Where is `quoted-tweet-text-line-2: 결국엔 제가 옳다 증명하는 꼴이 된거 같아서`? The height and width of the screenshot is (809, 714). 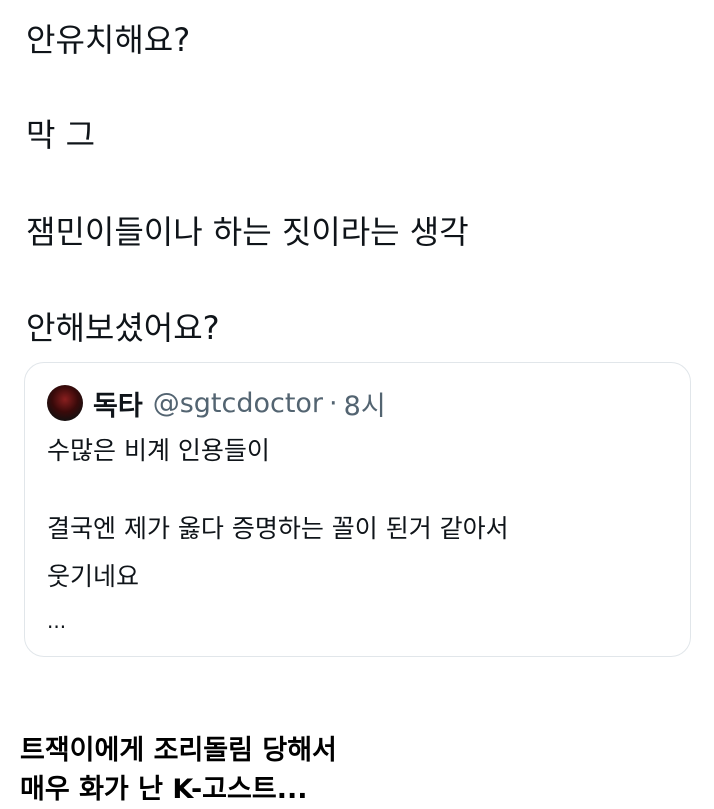 quoted-tweet-text-line-2: 결국엔 제가 옳다 증명하는 꼴이 된거 같아서 is located at coordinates (278, 528).